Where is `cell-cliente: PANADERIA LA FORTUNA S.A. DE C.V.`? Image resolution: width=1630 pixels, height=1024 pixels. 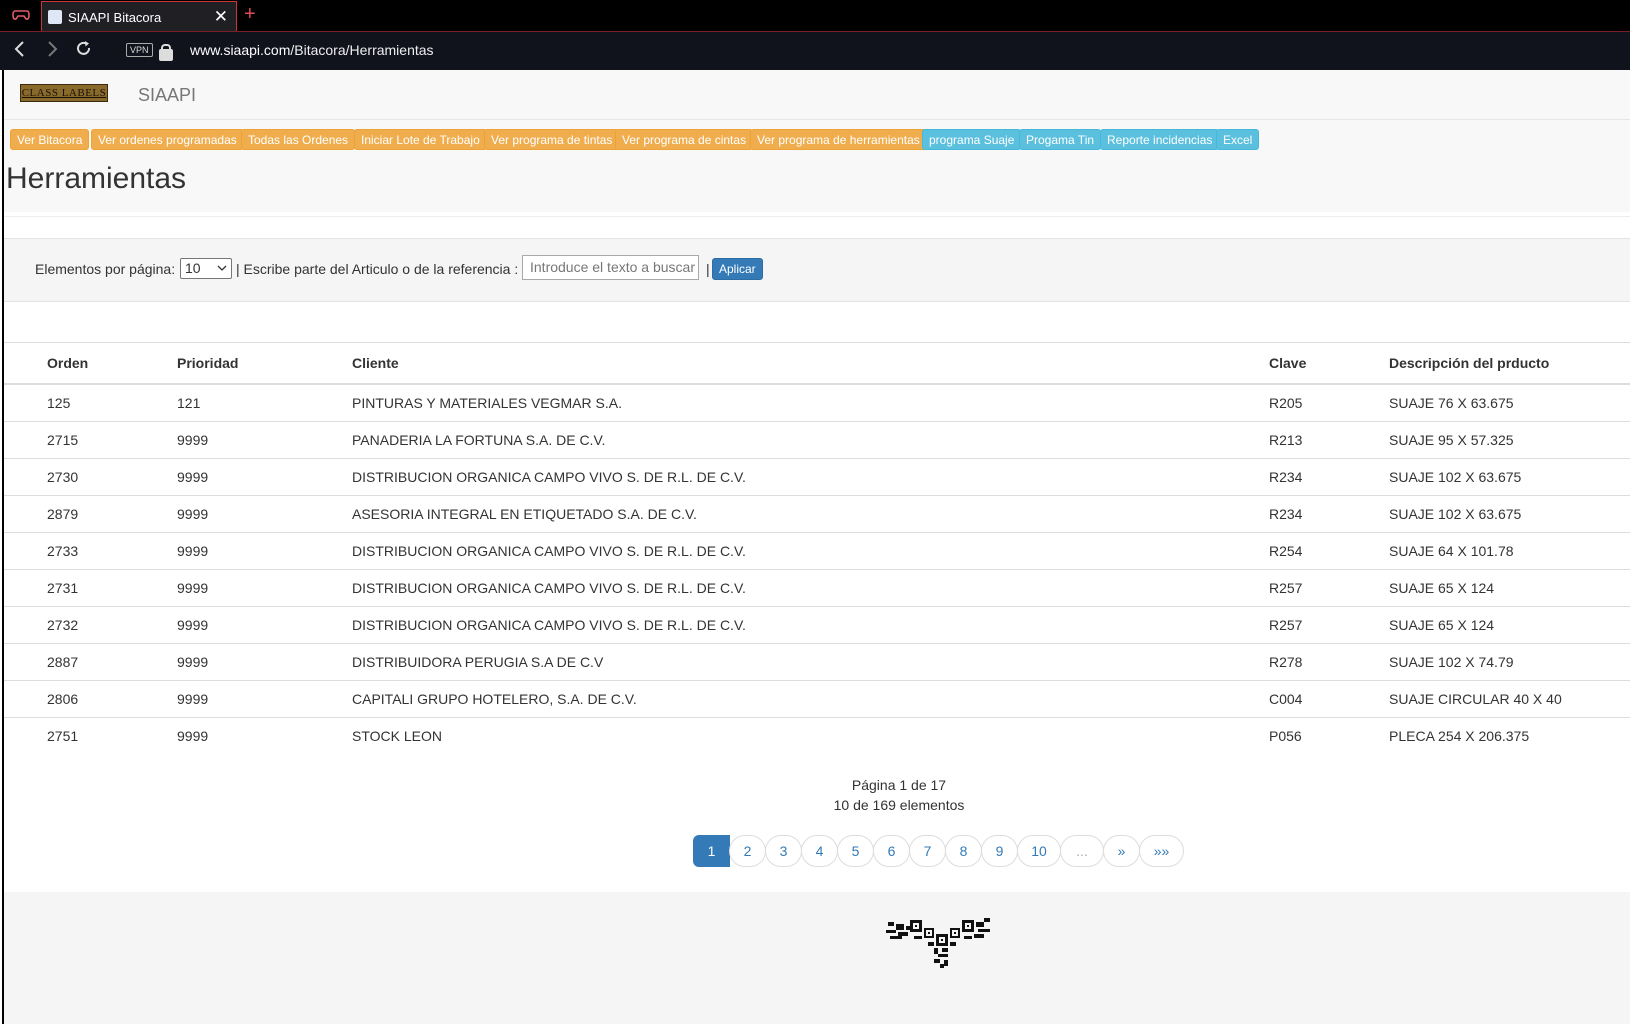
cell-cliente: PANADERIA LA FORTUNA S.A. DE C.V. is located at coordinates (810, 440).